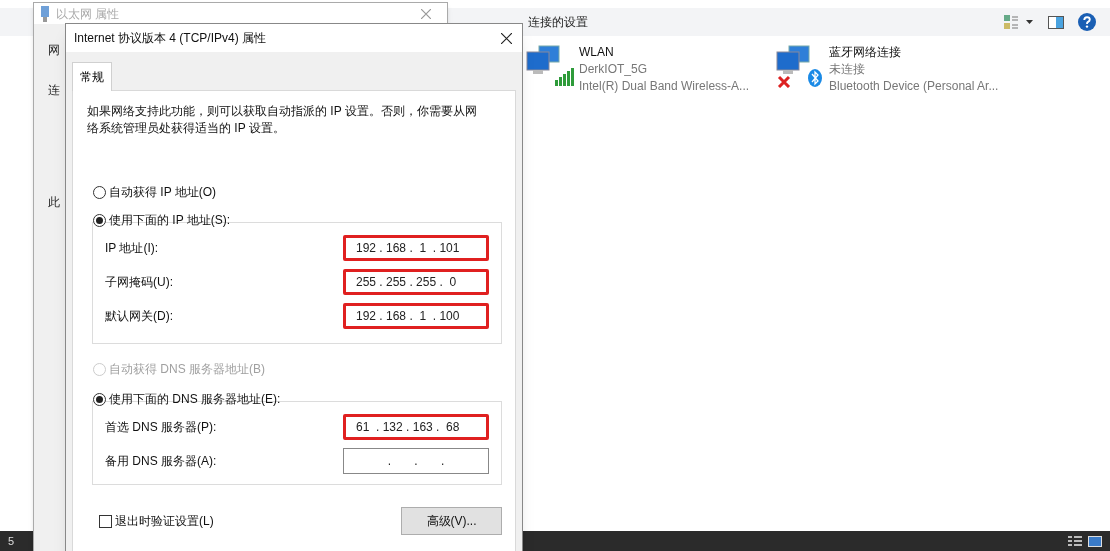  Describe the element at coordinates (195, 399) in the screenshot. I see `radio-label: 使用下面的 DNS 服务器地址(E):` at that location.